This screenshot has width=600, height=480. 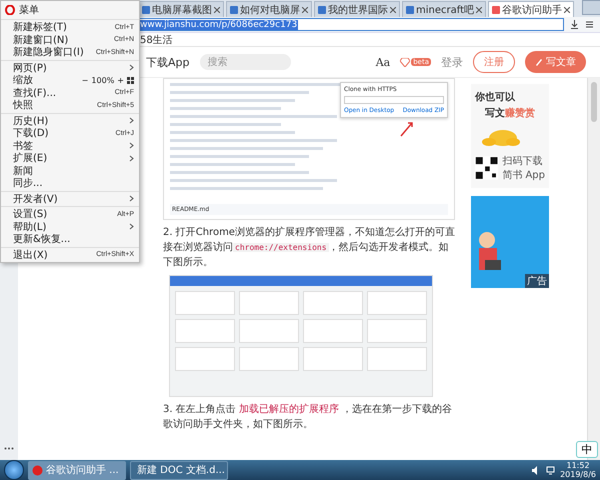 I want to click on search-field: 搜索, so click(x=245, y=62).